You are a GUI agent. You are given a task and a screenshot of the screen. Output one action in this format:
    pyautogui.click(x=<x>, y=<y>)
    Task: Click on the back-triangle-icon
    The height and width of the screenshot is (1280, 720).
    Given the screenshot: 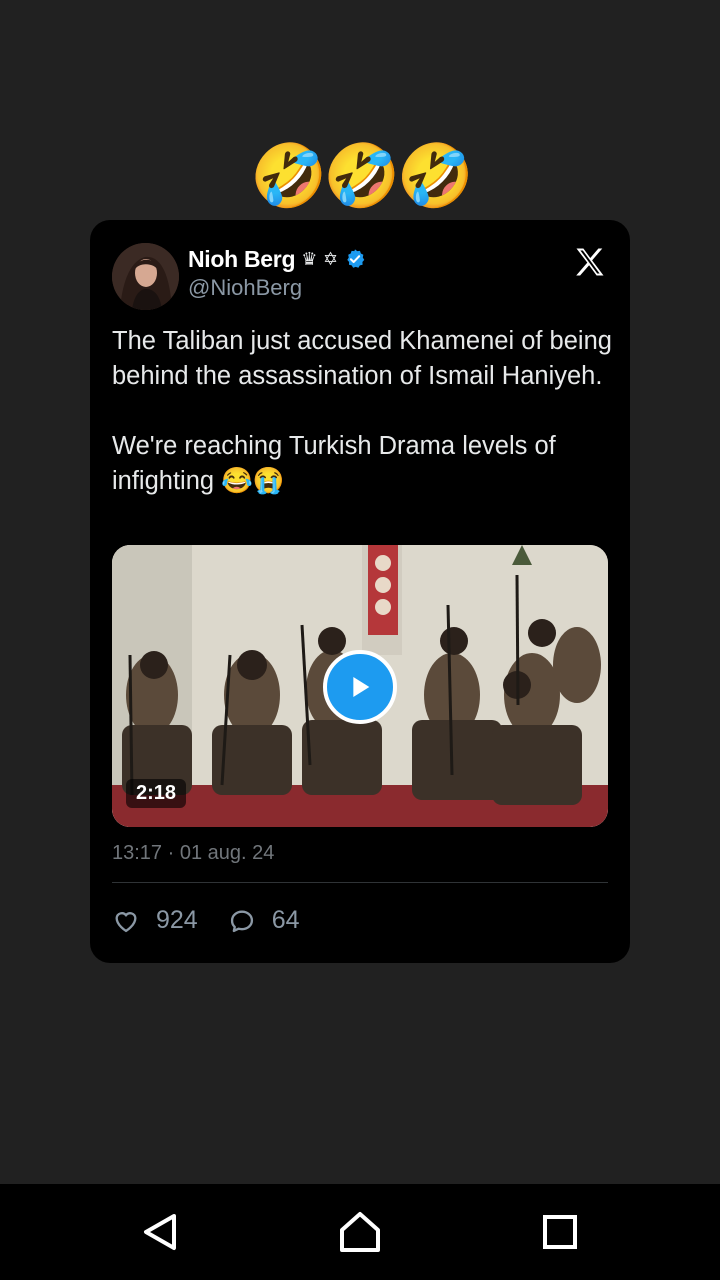 What is the action you would take?
    pyautogui.click(x=160, y=1232)
    